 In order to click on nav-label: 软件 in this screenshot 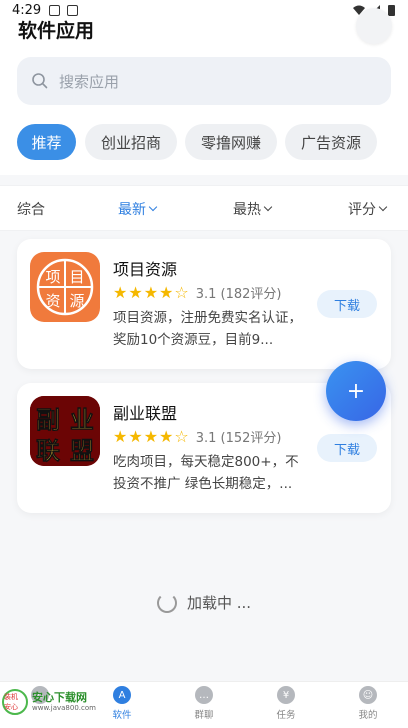, I will do `click(122, 715)`.